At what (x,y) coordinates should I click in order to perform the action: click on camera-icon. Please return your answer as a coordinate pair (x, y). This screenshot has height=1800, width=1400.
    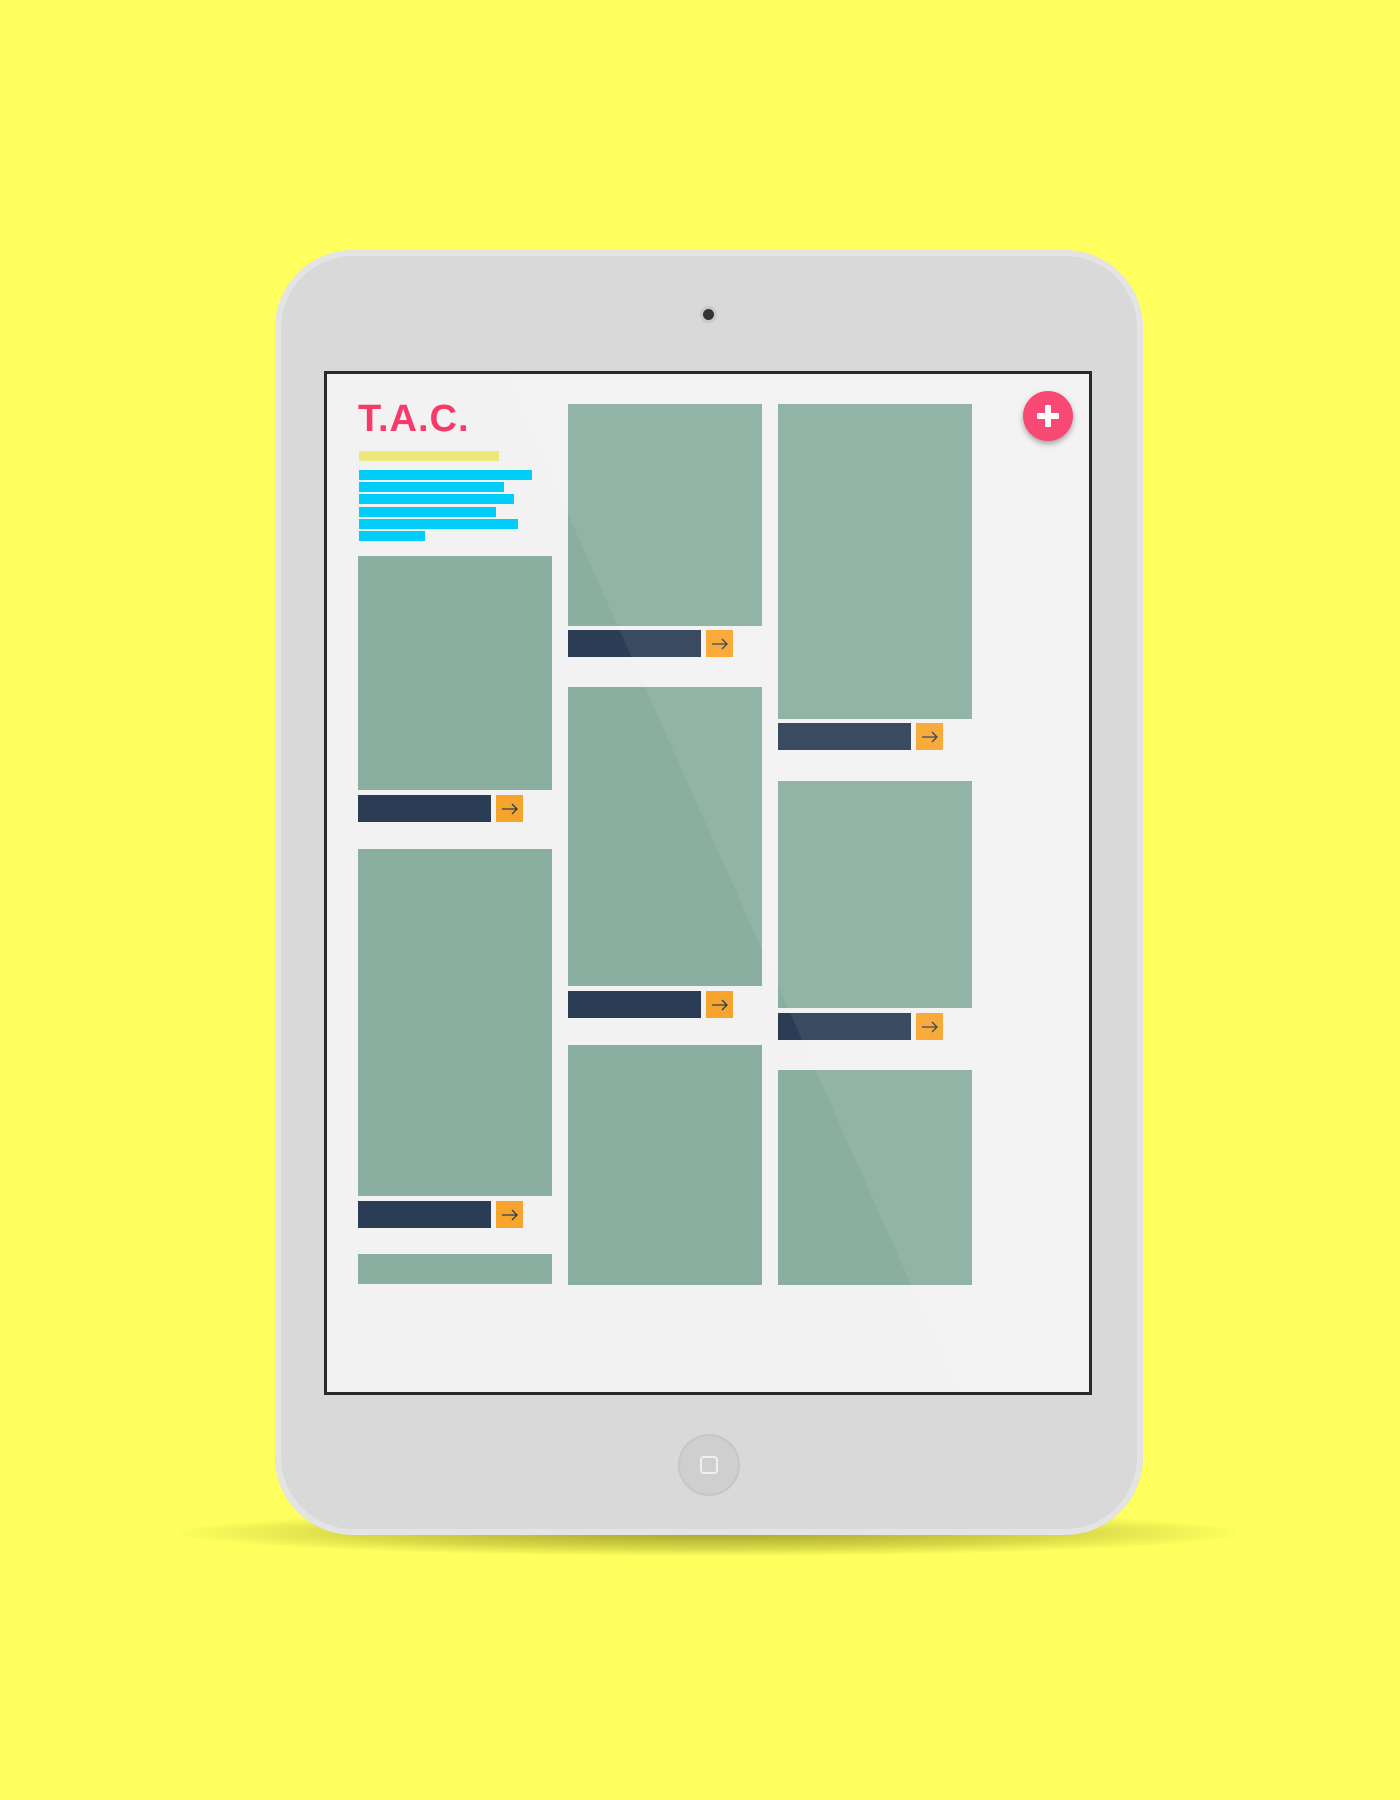
    Looking at the image, I should click on (708, 314).